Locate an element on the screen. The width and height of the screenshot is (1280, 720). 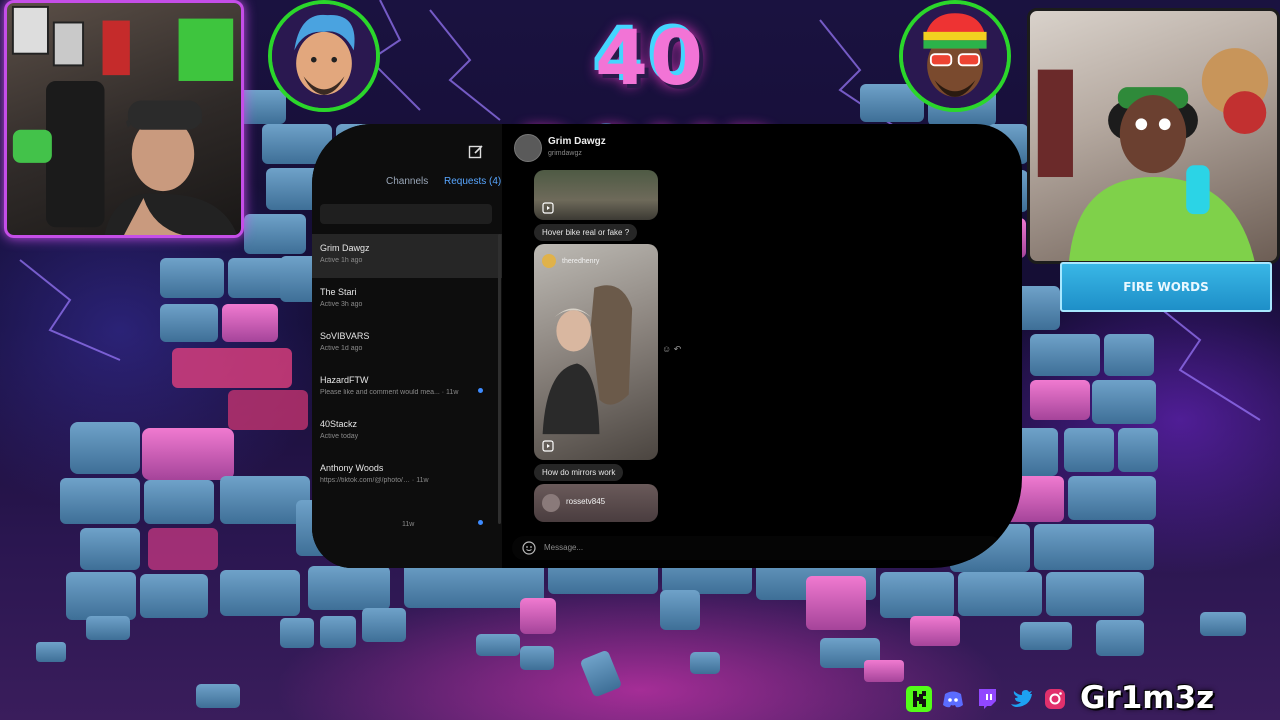
conversation-status: Active 1d ago is located at coordinates (341, 348).